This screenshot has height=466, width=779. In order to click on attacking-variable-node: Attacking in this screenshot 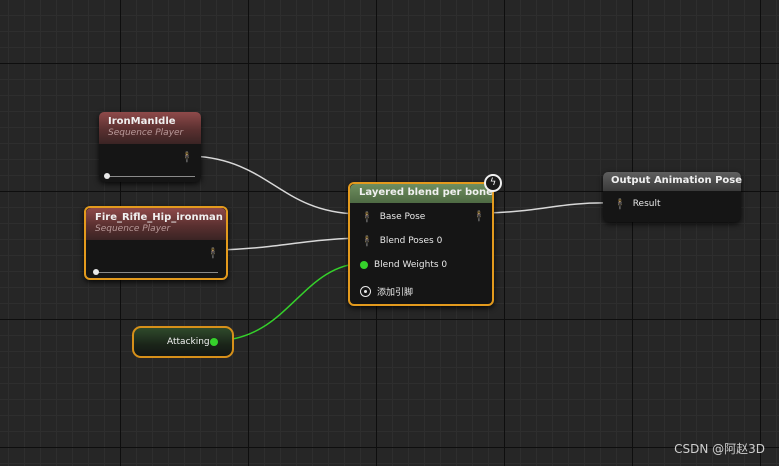, I will do `click(183, 342)`.